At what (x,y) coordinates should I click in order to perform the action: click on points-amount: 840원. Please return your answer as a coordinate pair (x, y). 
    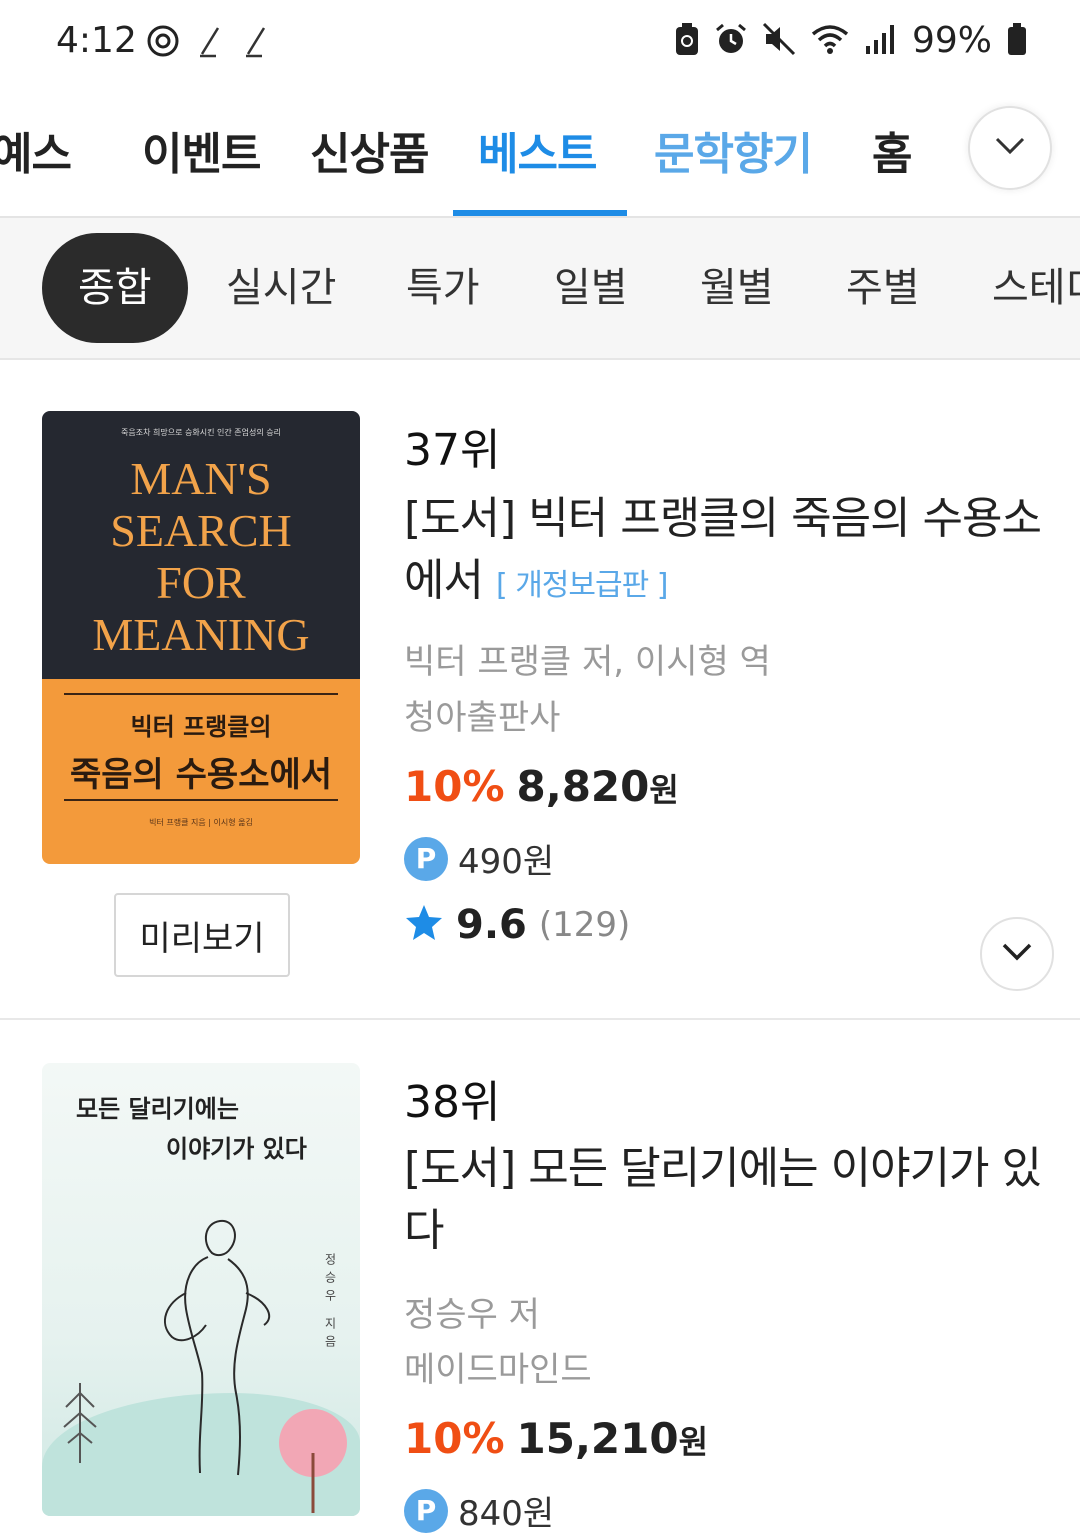
    Looking at the image, I should click on (506, 1514).